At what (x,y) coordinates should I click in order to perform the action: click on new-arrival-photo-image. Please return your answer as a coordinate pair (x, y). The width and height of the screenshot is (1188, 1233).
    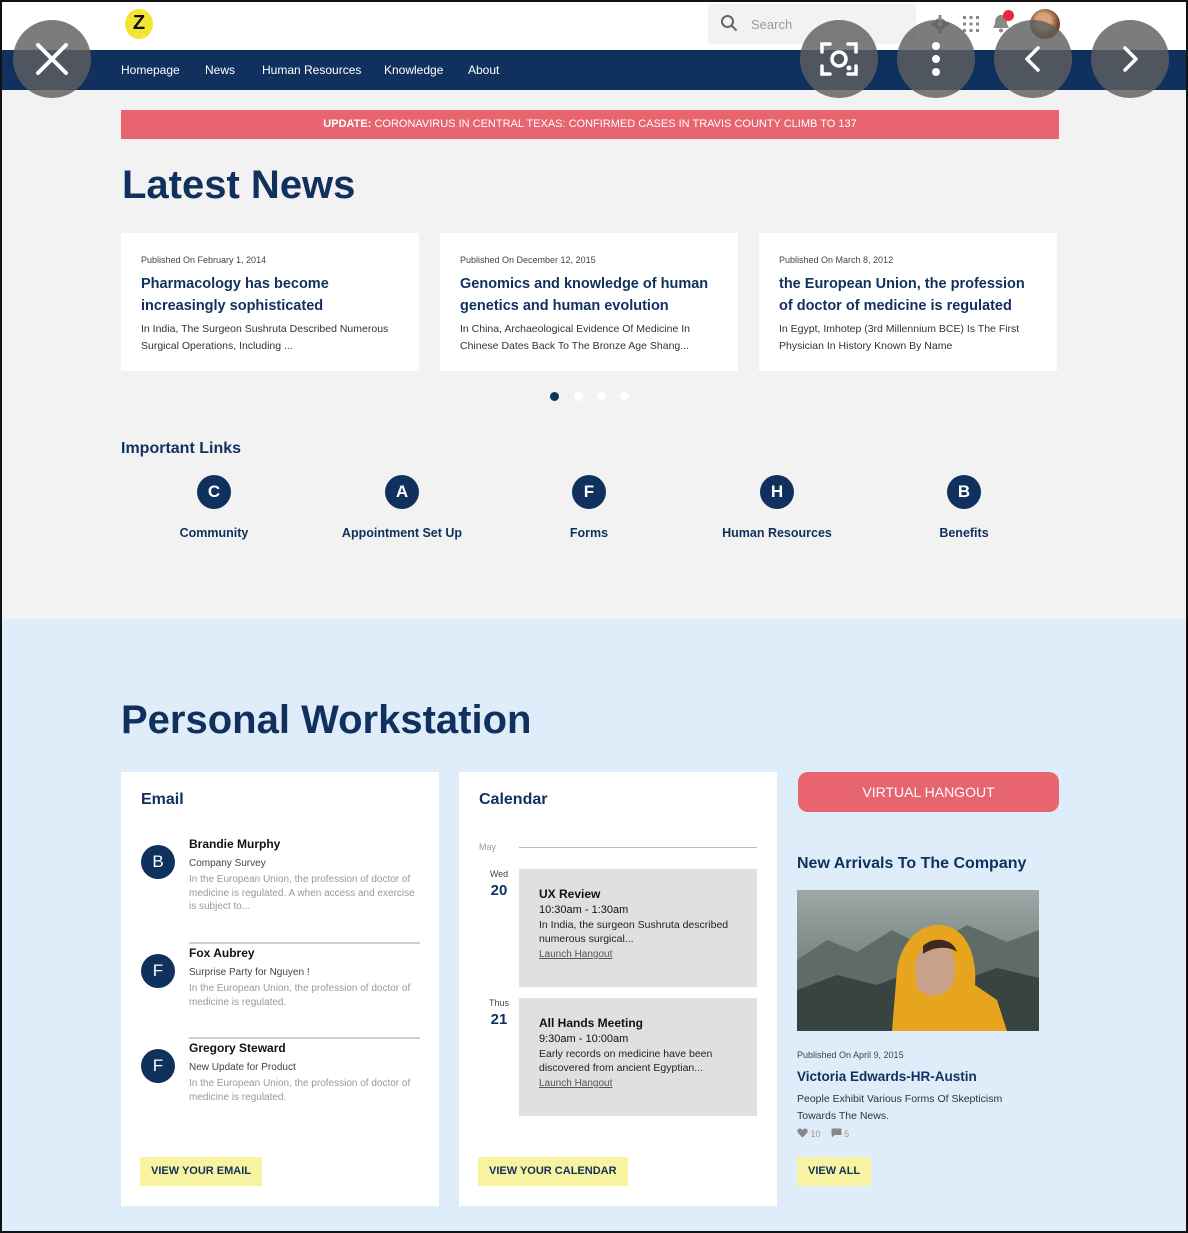
    Looking at the image, I should click on (918, 977).